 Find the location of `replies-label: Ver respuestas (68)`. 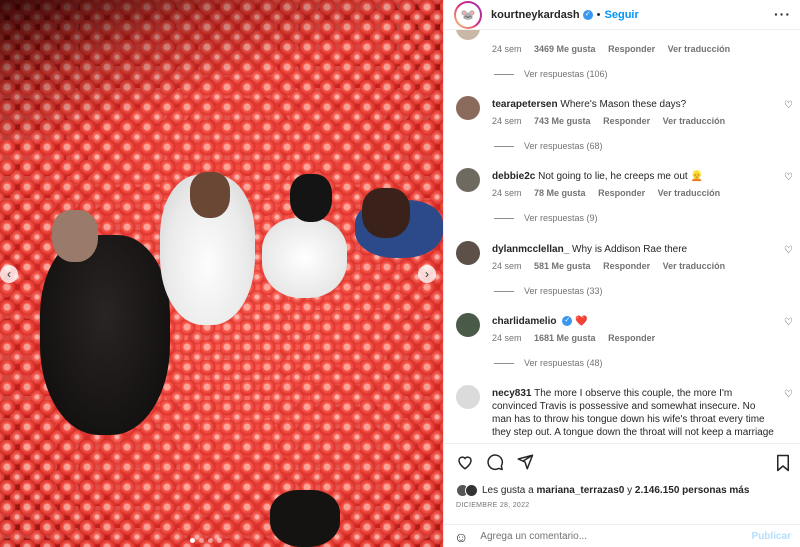

replies-label: Ver respuestas (68) is located at coordinates (563, 146).